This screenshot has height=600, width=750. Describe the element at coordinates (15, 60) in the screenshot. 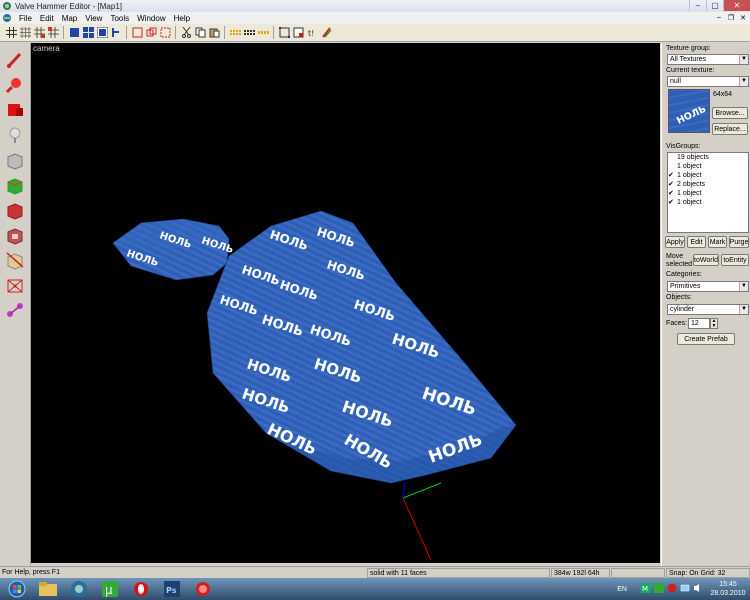

I see `selection-tool-icon` at that location.